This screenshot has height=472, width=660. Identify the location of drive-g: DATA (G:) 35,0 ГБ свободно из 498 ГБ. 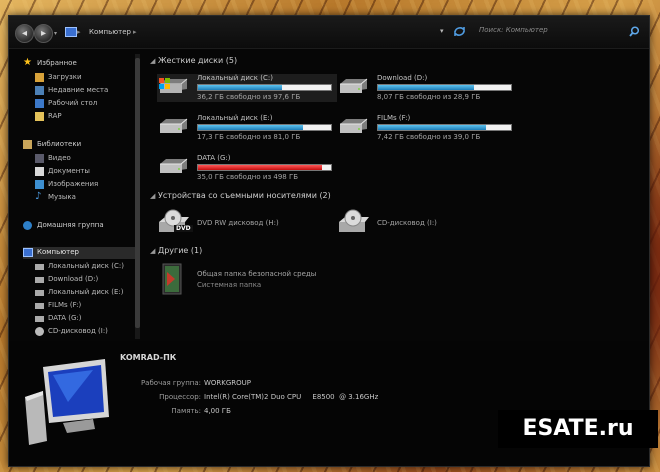
(247, 168).